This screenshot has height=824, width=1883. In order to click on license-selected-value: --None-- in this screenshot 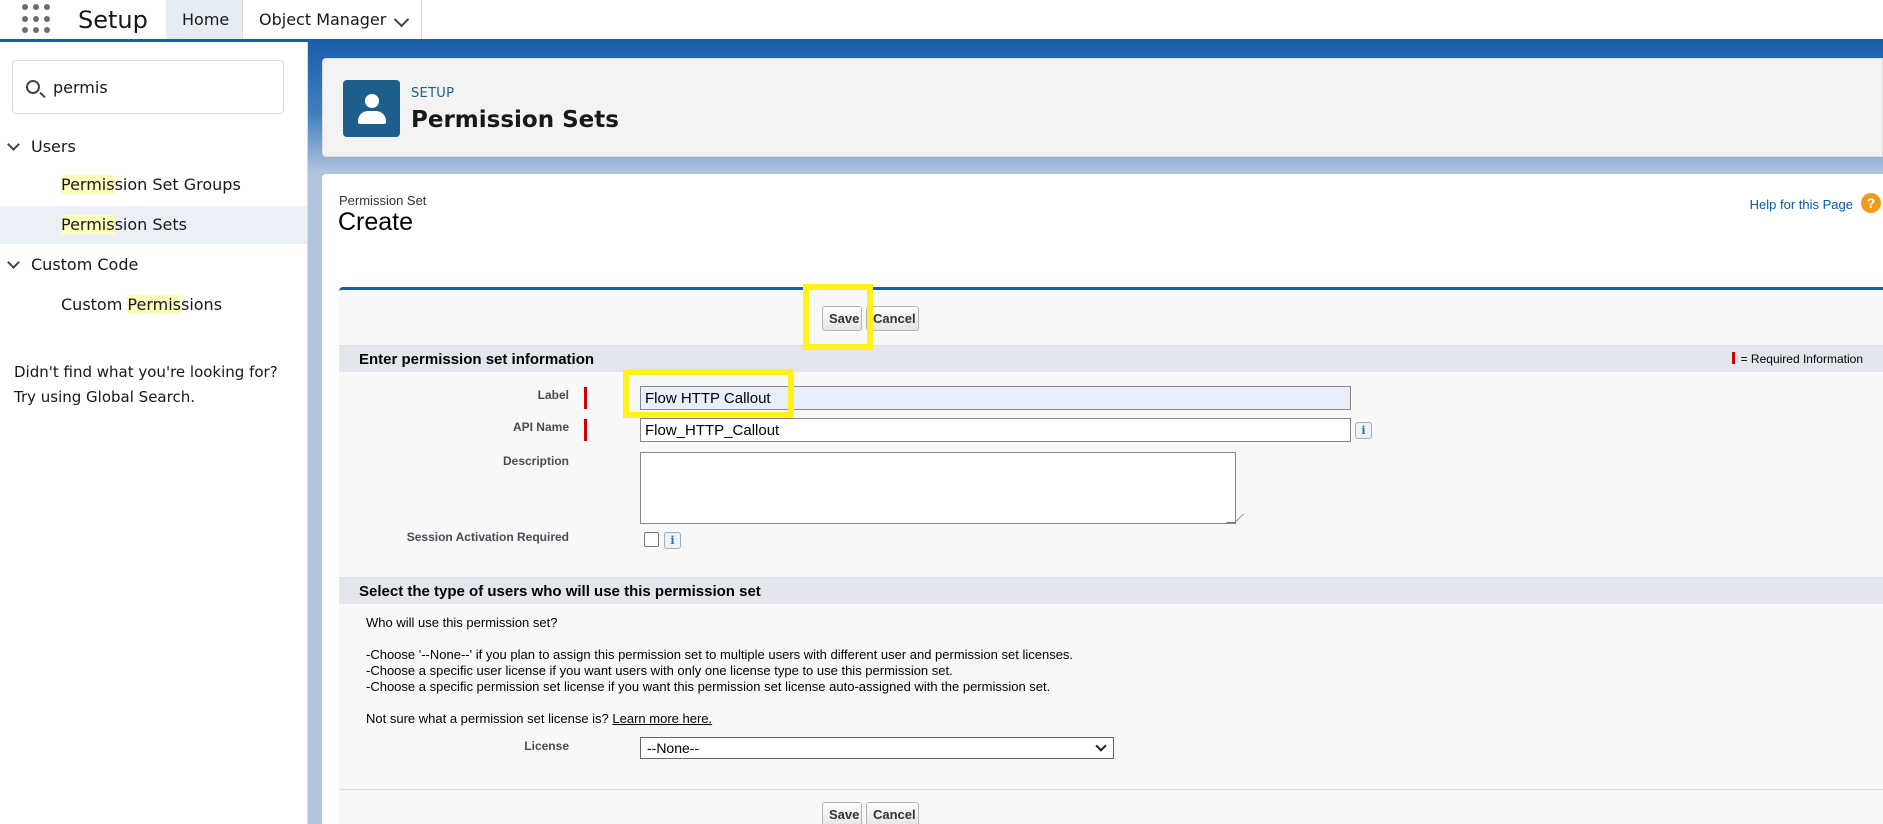, I will do `click(673, 748)`.